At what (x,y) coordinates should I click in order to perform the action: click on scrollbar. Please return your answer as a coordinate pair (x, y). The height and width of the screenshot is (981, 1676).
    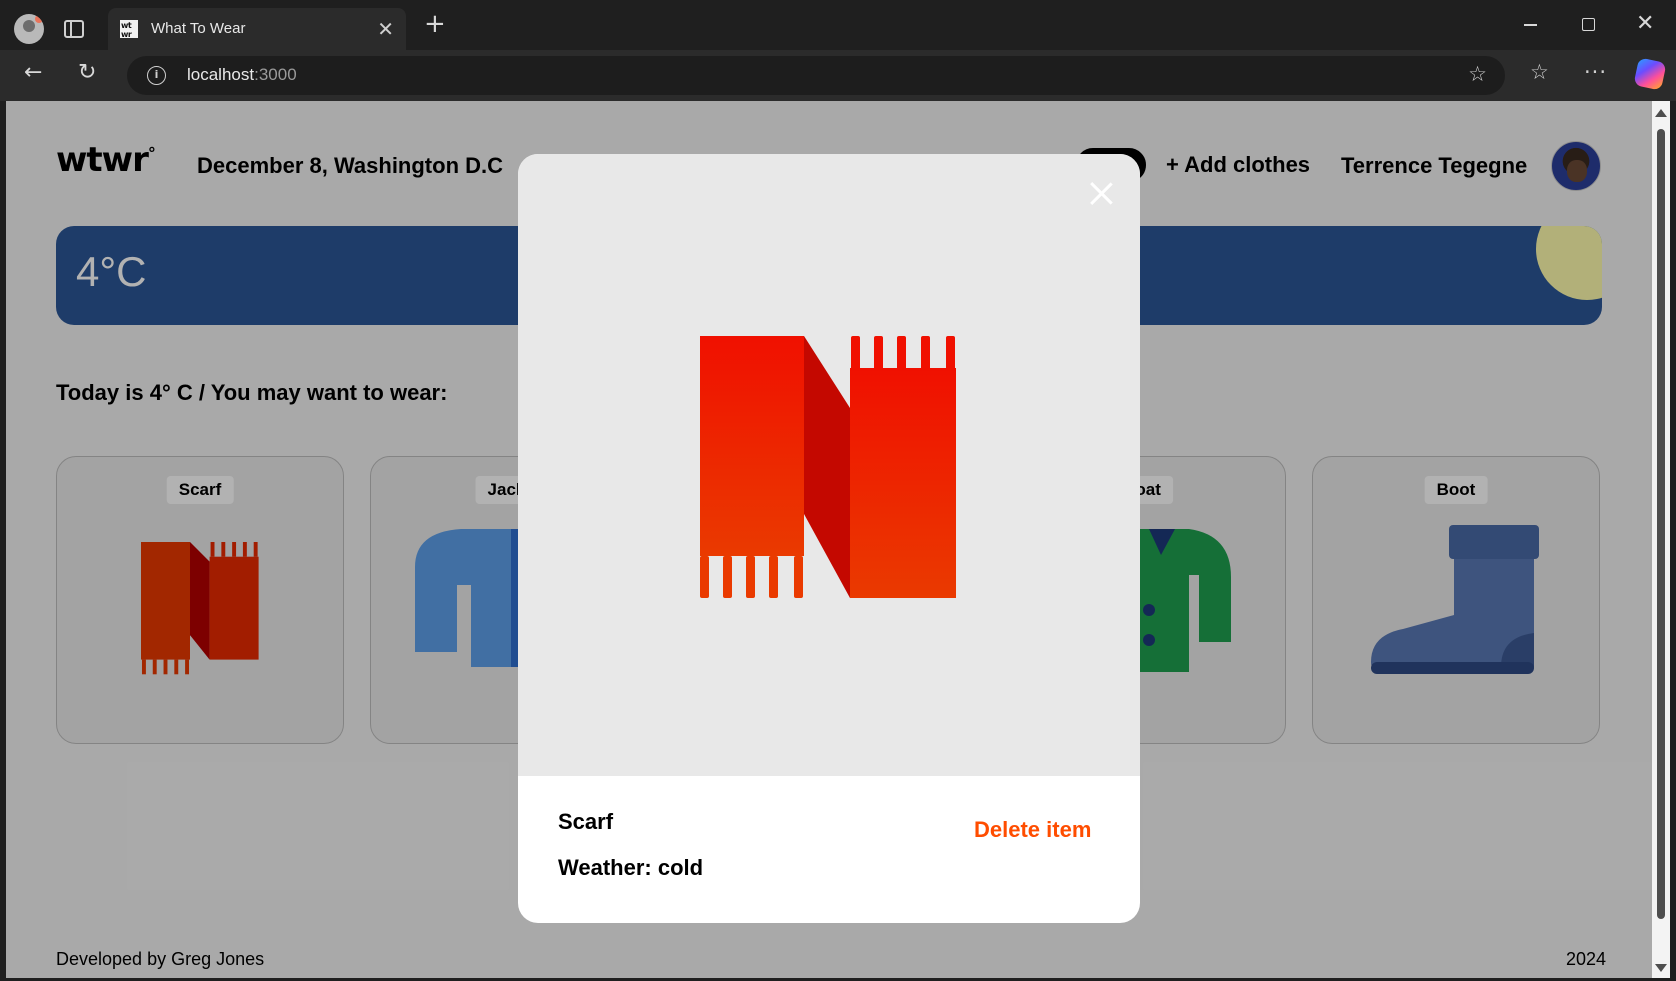
    Looking at the image, I should click on (1661, 539).